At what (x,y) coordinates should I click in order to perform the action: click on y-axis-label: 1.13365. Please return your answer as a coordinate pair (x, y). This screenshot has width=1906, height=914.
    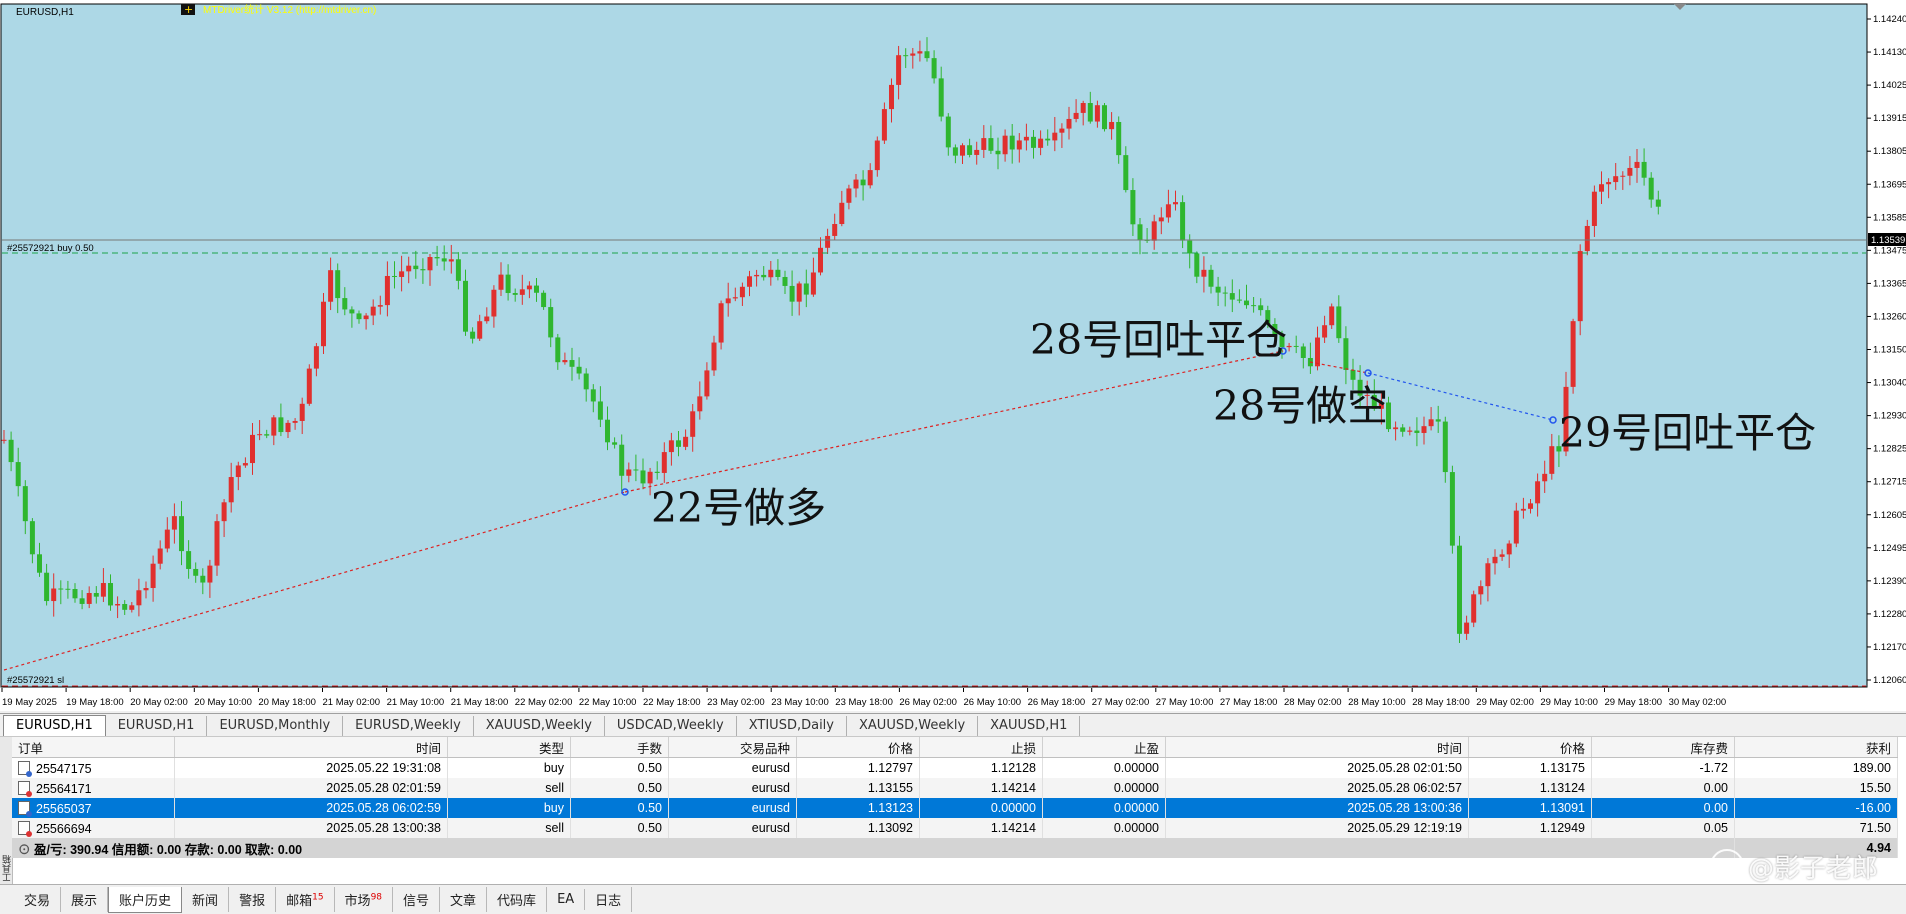
    Looking at the image, I should click on (1889, 283).